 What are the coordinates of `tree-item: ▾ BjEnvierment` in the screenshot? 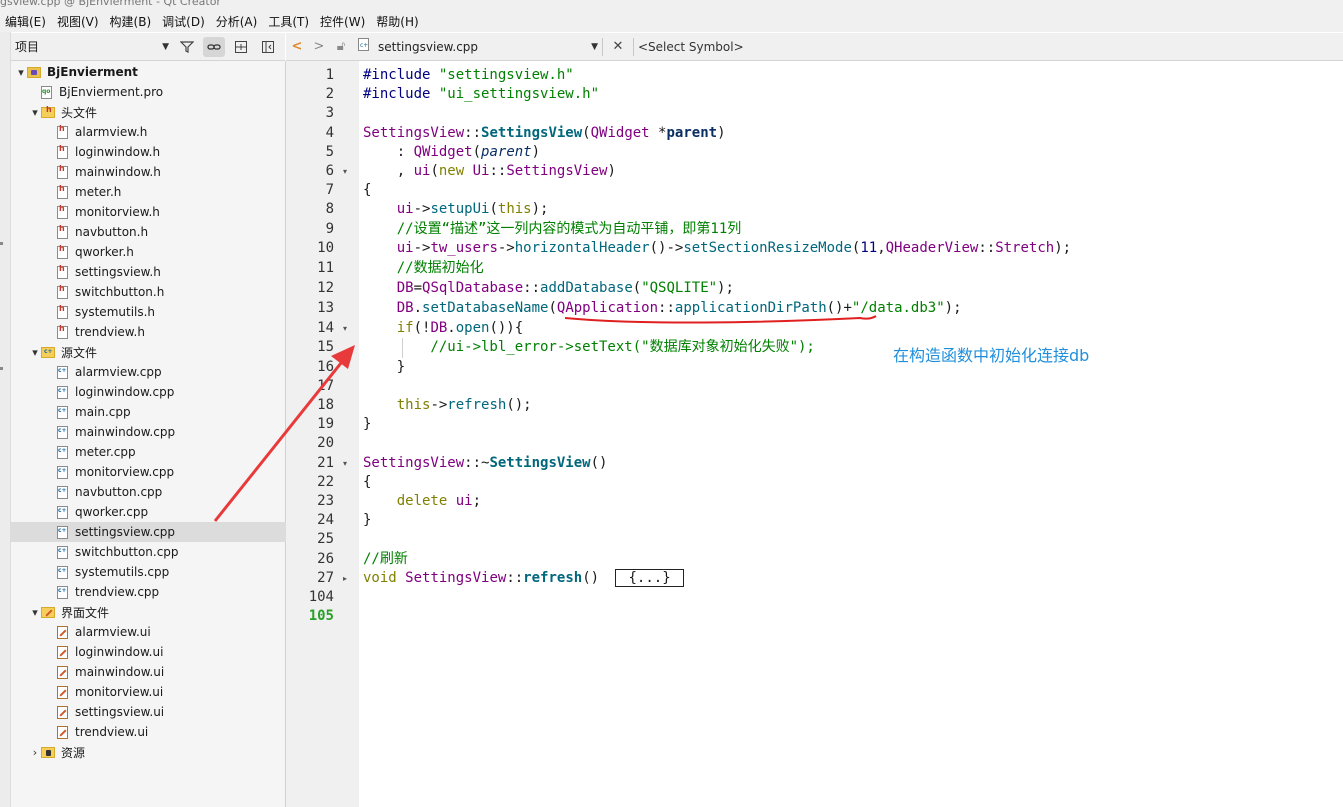 It's located at (150, 72).